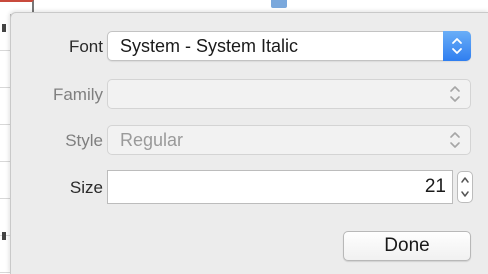 Image resolution: width=488 pixels, height=274 pixels. I want to click on style-row: Style Regular, so click(249, 141).